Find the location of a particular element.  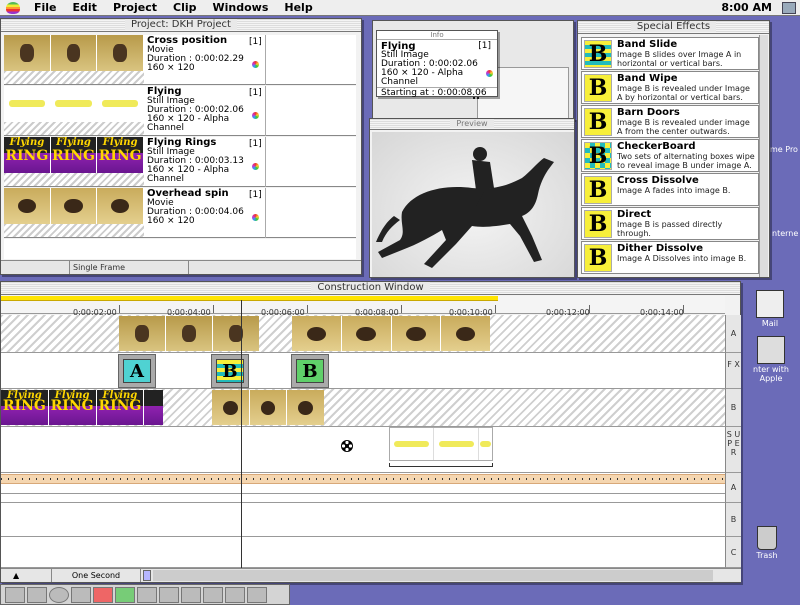

track-fx: A B B is located at coordinates (363, 371).